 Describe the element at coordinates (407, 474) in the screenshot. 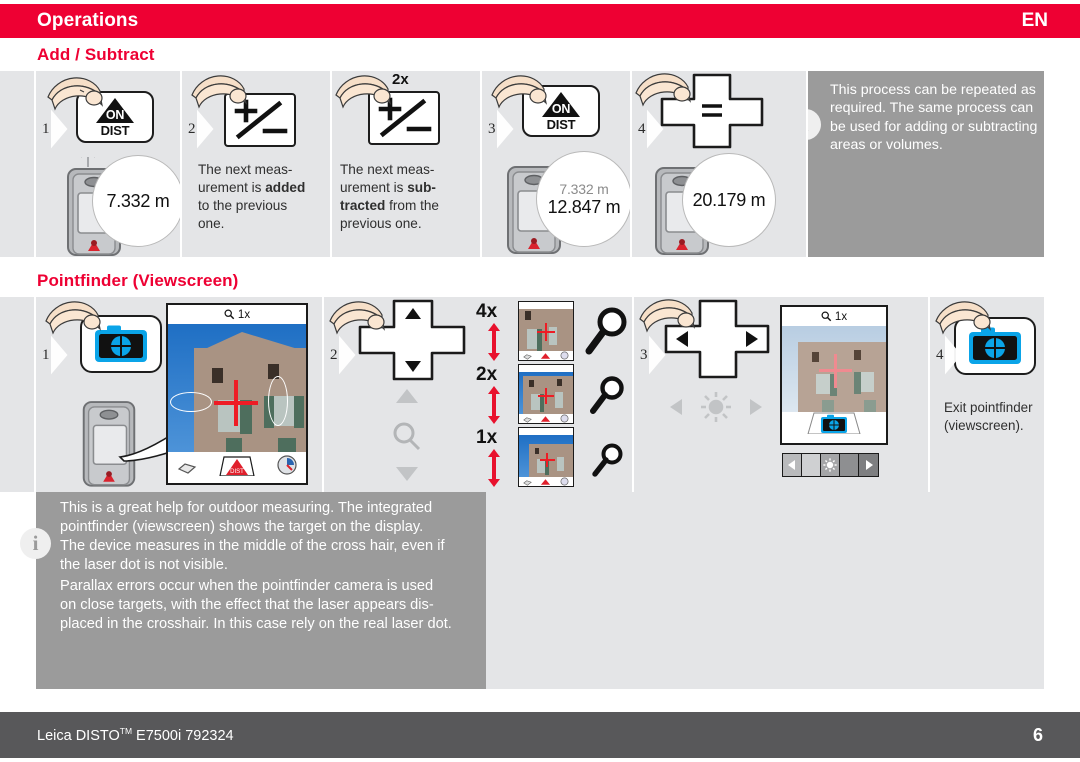

I see `triangle-down-icon` at that location.